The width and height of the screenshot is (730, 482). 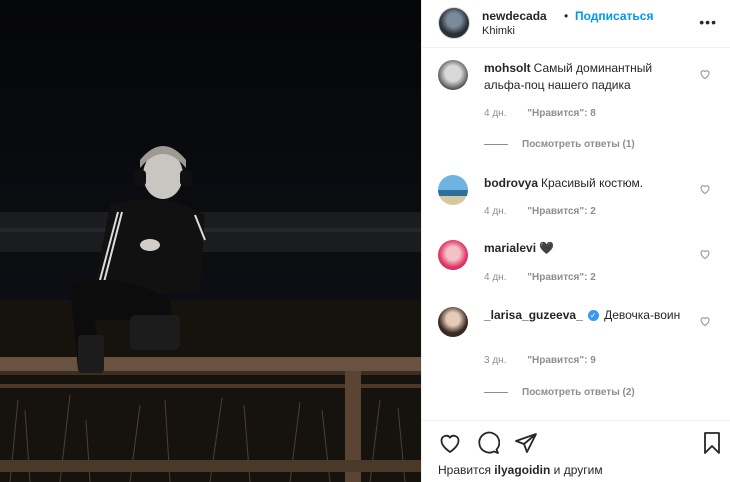 I want to click on follow-button: Подписаться, so click(x=614, y=16).